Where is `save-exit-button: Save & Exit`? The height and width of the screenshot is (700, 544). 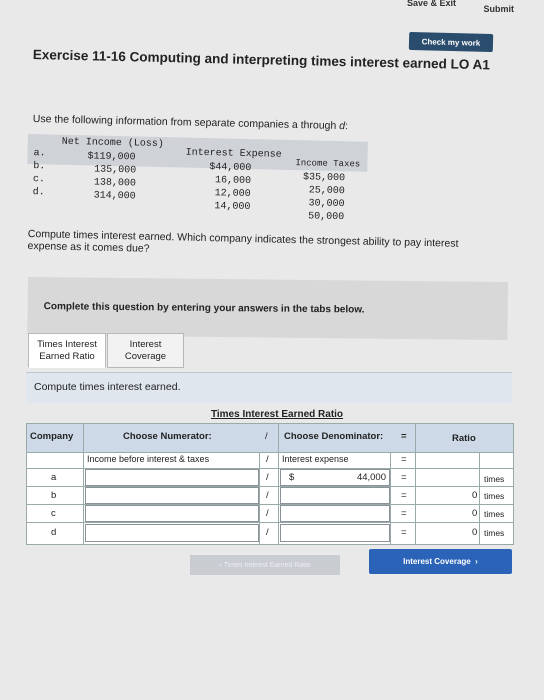 save-exit-button: Save & Exit is located at coordinates (431, 4).